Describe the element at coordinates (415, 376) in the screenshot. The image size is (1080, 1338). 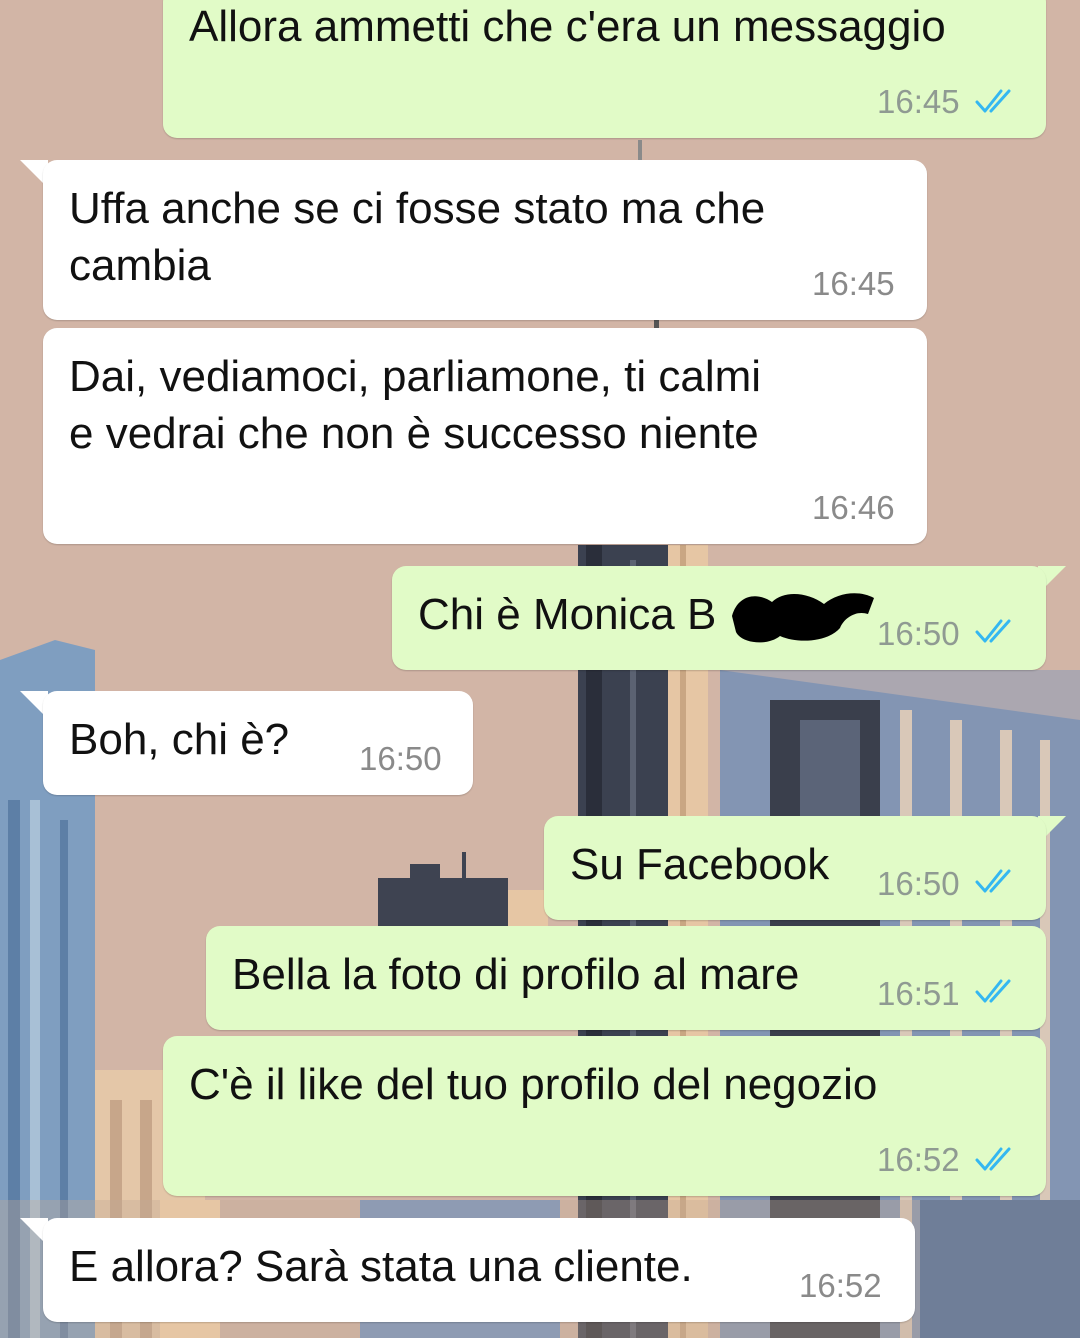
I see `message-text-line: Dai, vediamoci, parliamone, ti calmi` at that location.